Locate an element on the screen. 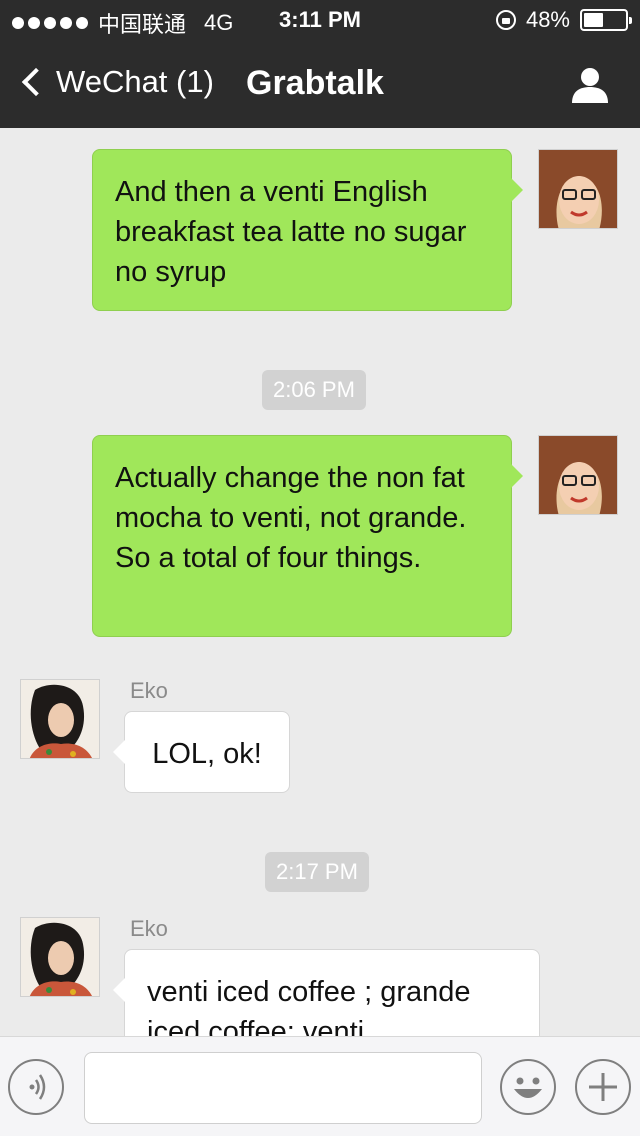  nav-bar: WeChat (1) Grabtalk is located at coordinates (320, 84).